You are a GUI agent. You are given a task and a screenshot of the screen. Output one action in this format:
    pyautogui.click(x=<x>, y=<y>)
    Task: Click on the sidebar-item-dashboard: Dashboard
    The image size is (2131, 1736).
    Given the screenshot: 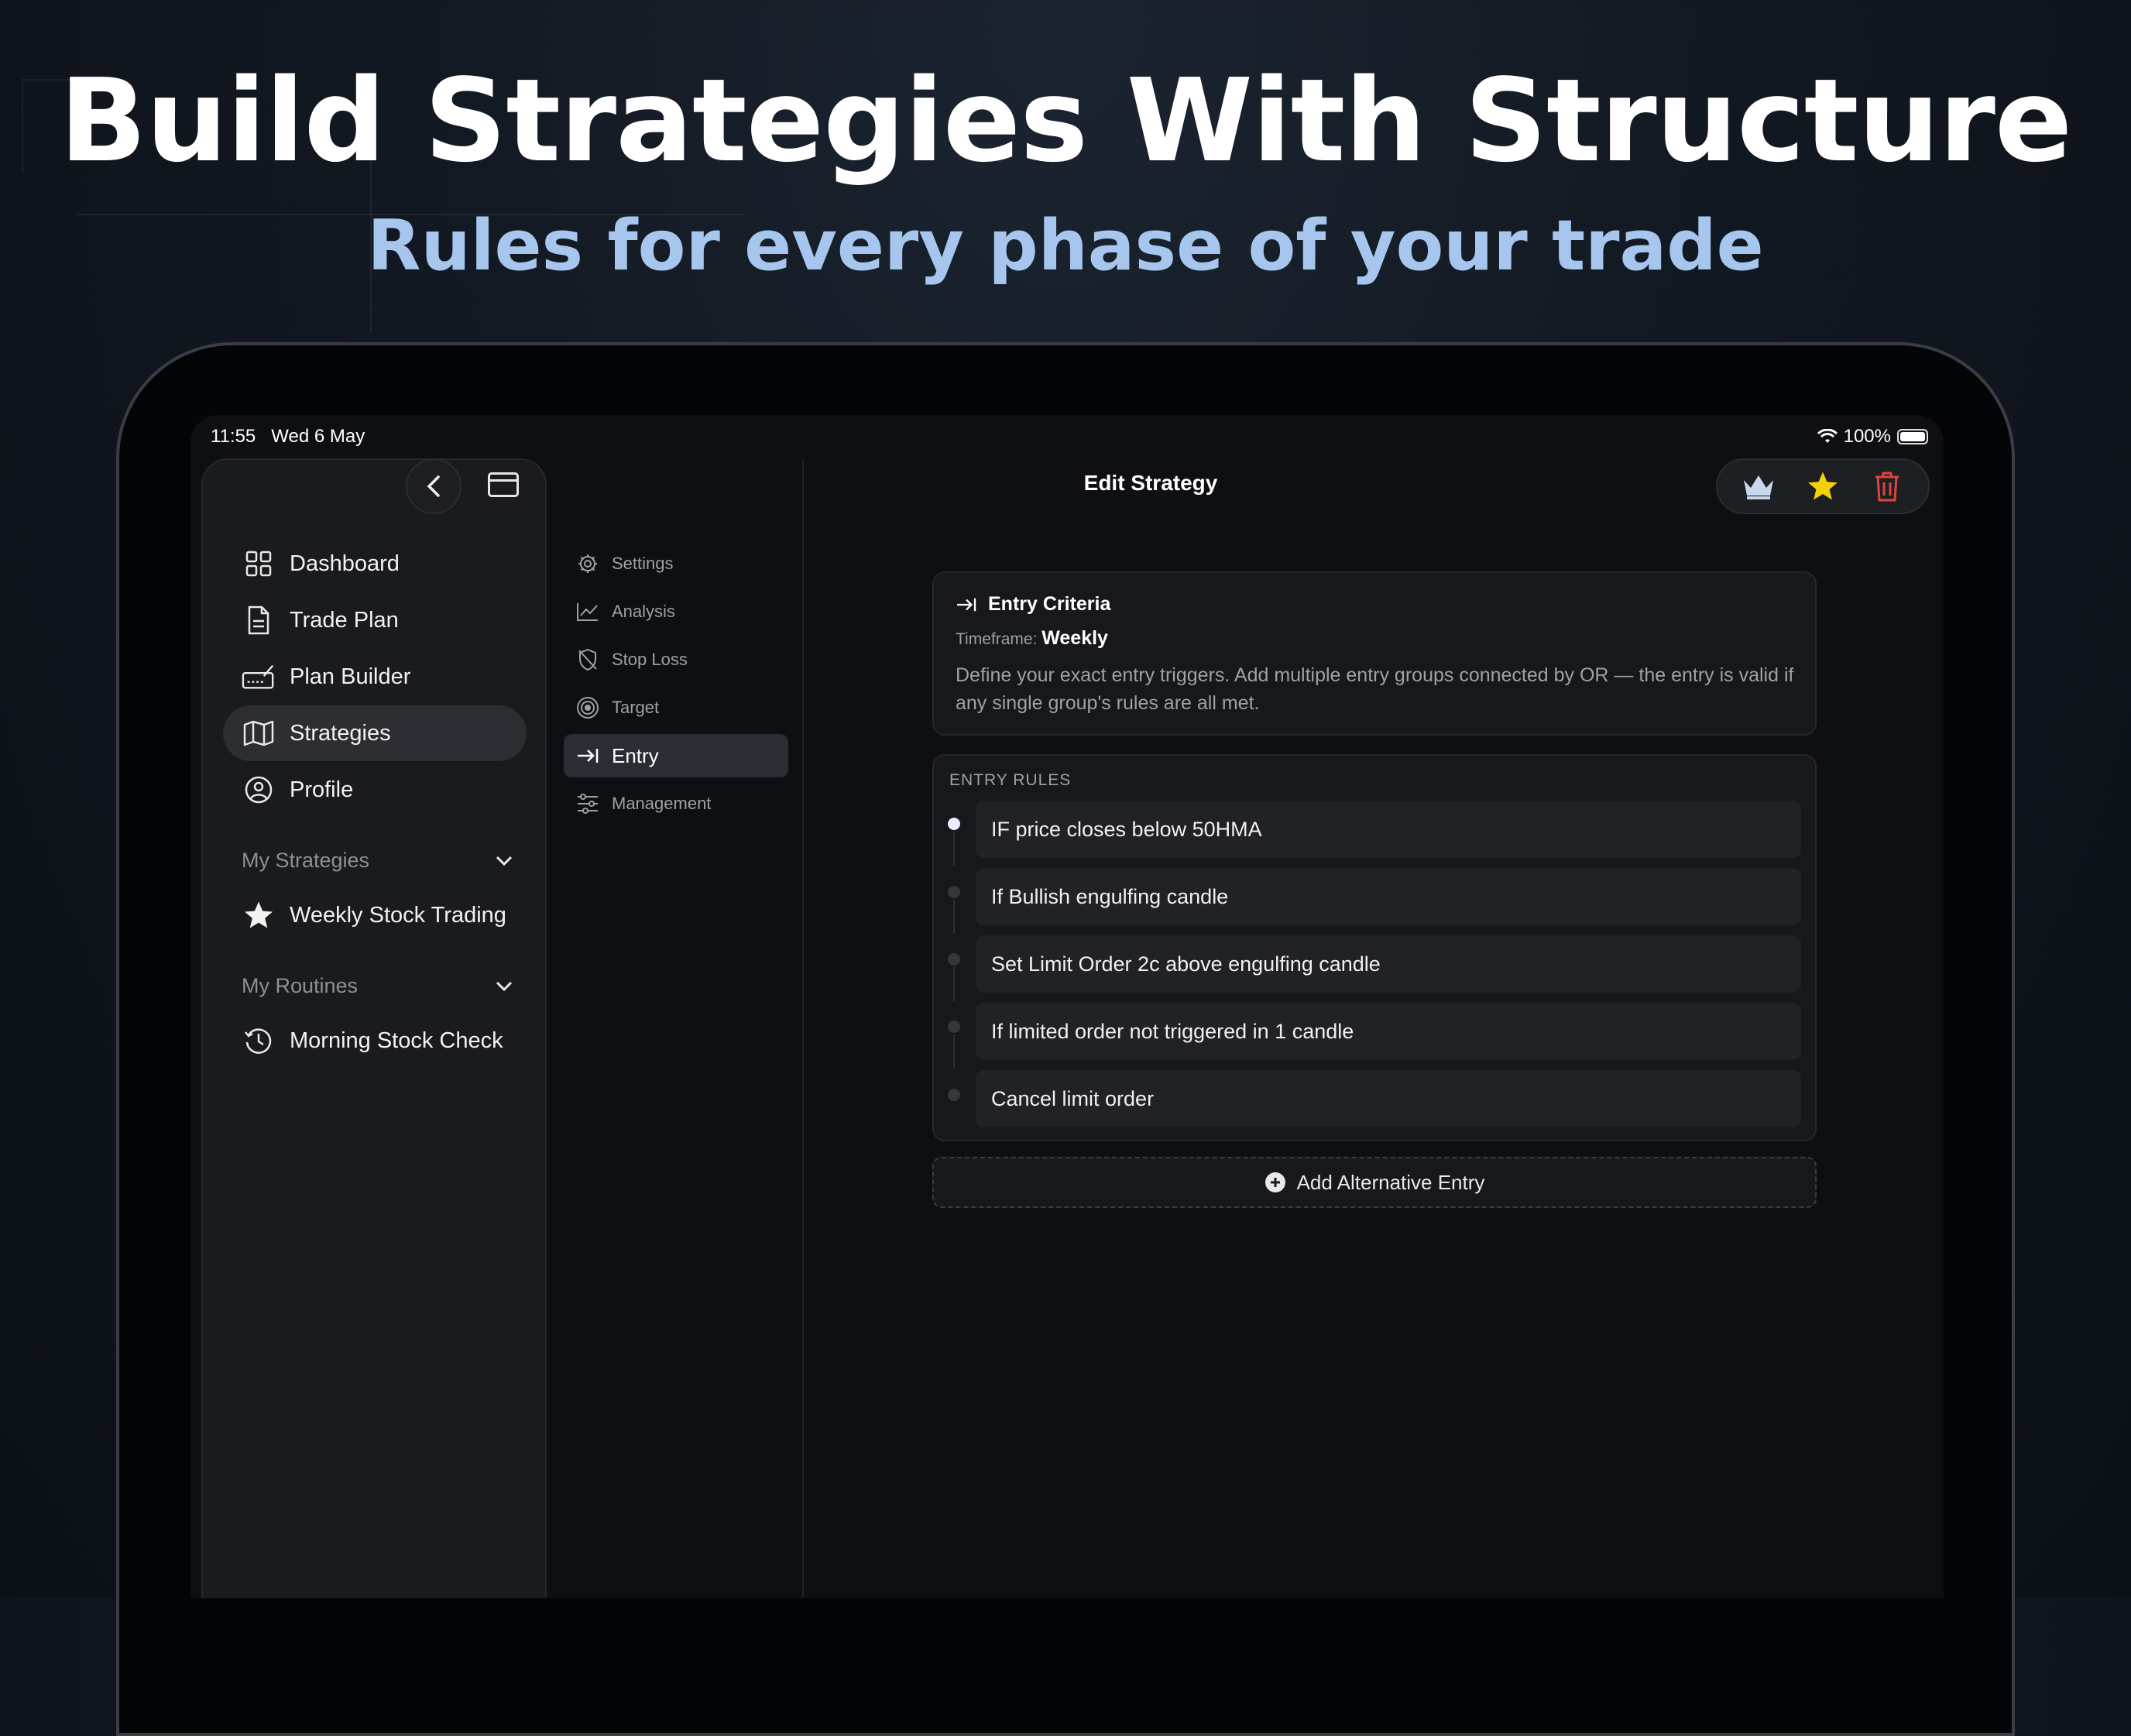 What is the action you would take?
    pyautogui.click(x=375, y=564)
    